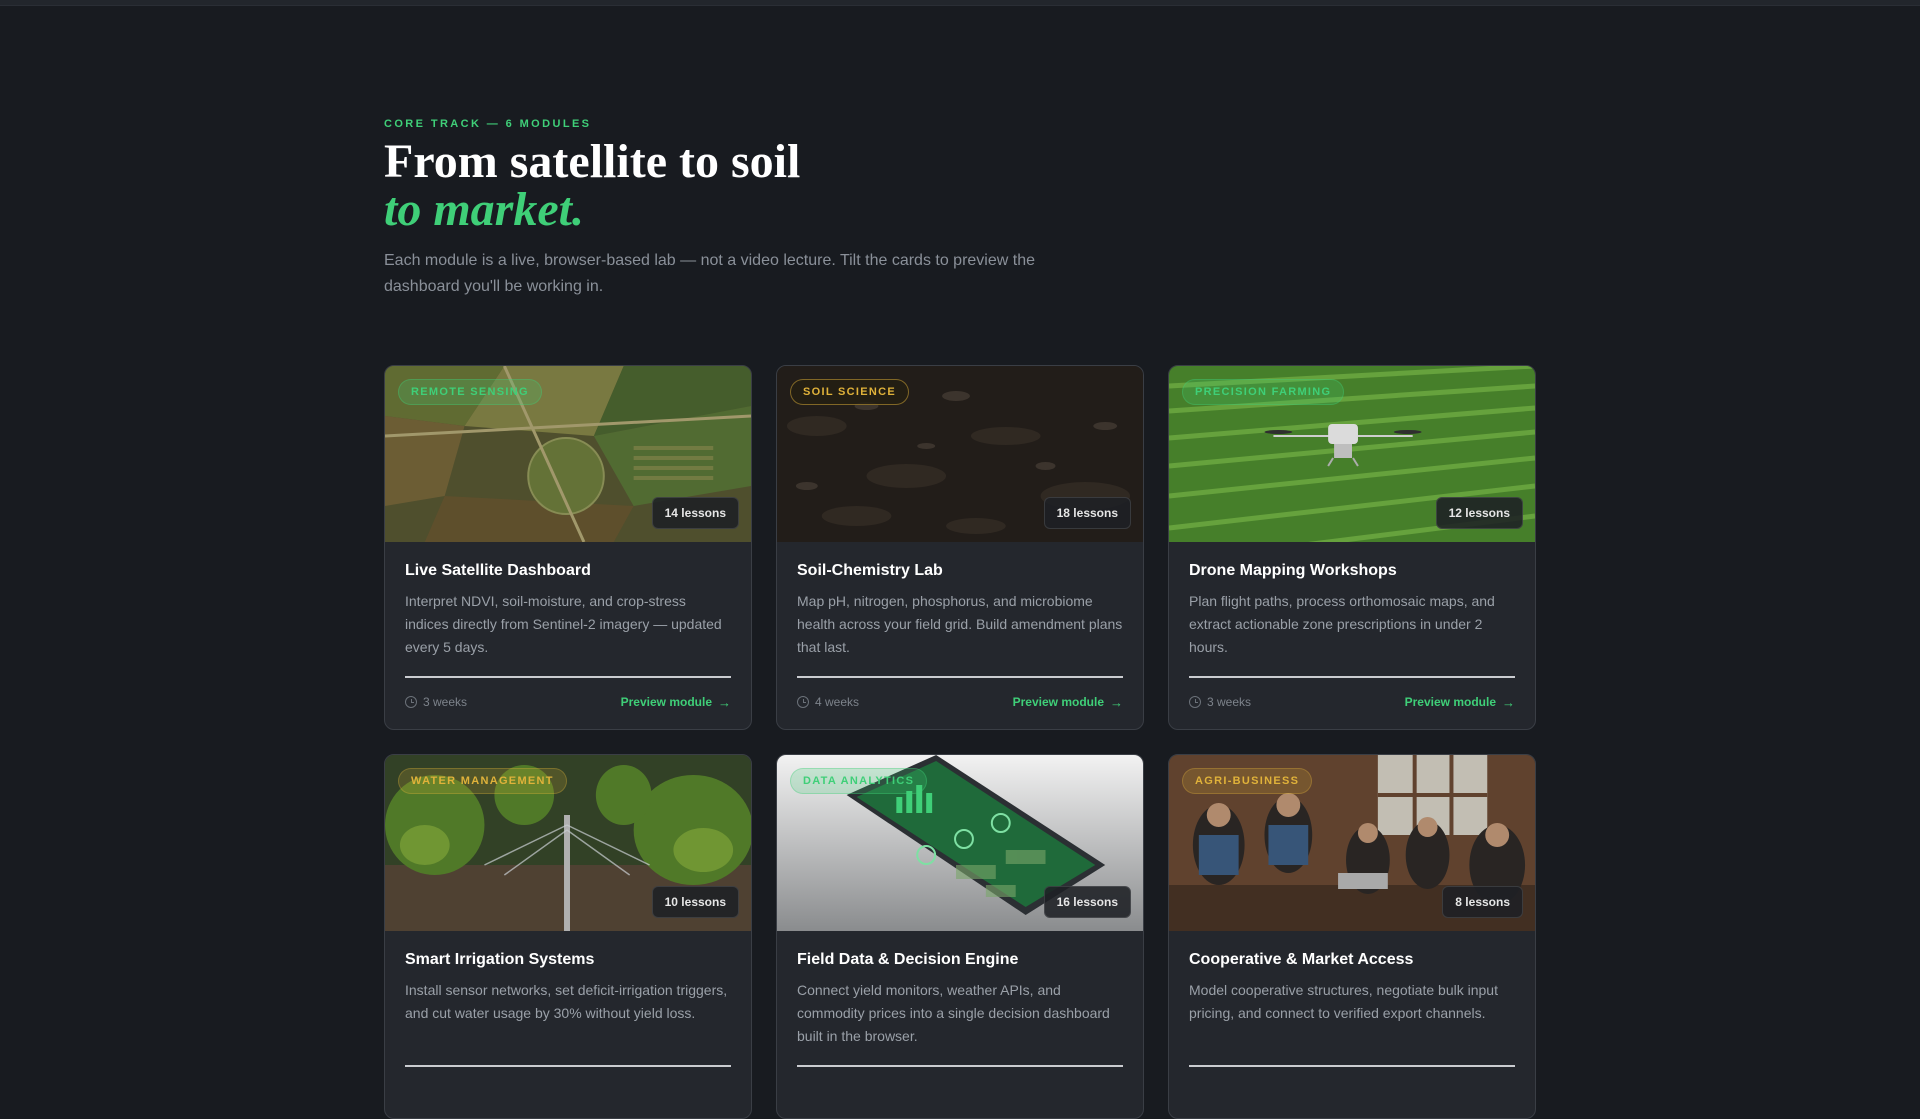 The image size is (1920, 1119). I want to click on section-eyebrow: CORE TRACK — 6 MODULES, so click(488, 124).